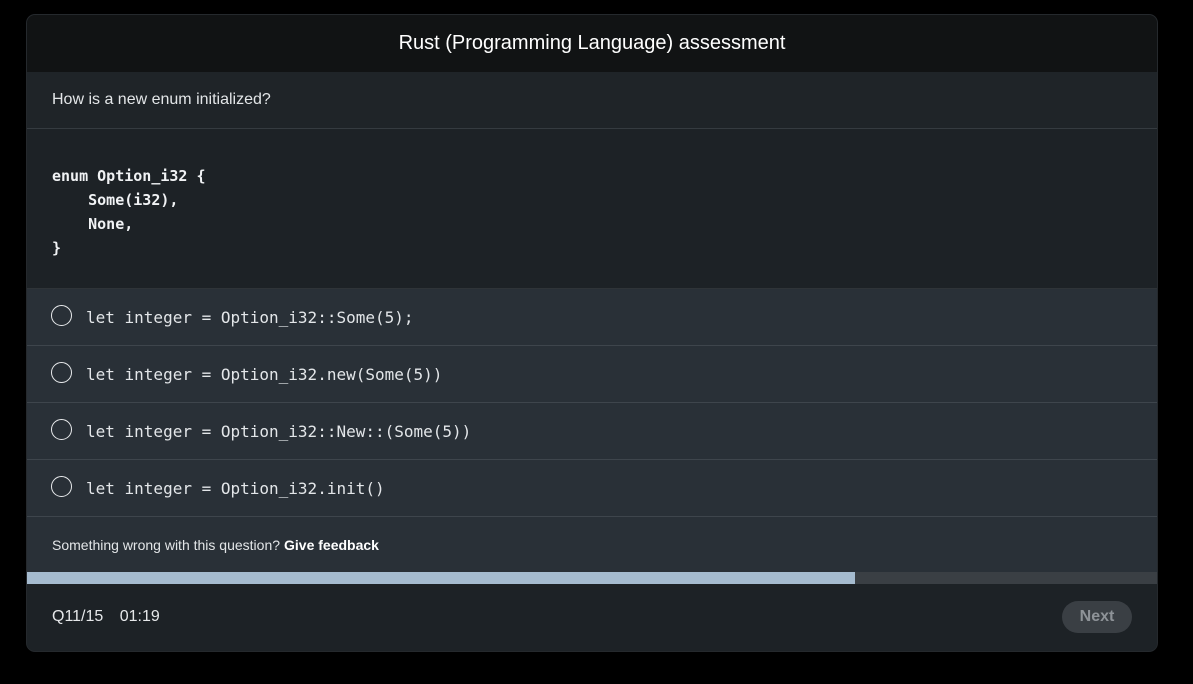 Image resolution: width=1193 pixels, height=684 pixels. Describe the element at coordinates (279, 431) in the screenshot. I see `answer-option-label: let integer = Option_i32::New::(Some(5))` at that location.